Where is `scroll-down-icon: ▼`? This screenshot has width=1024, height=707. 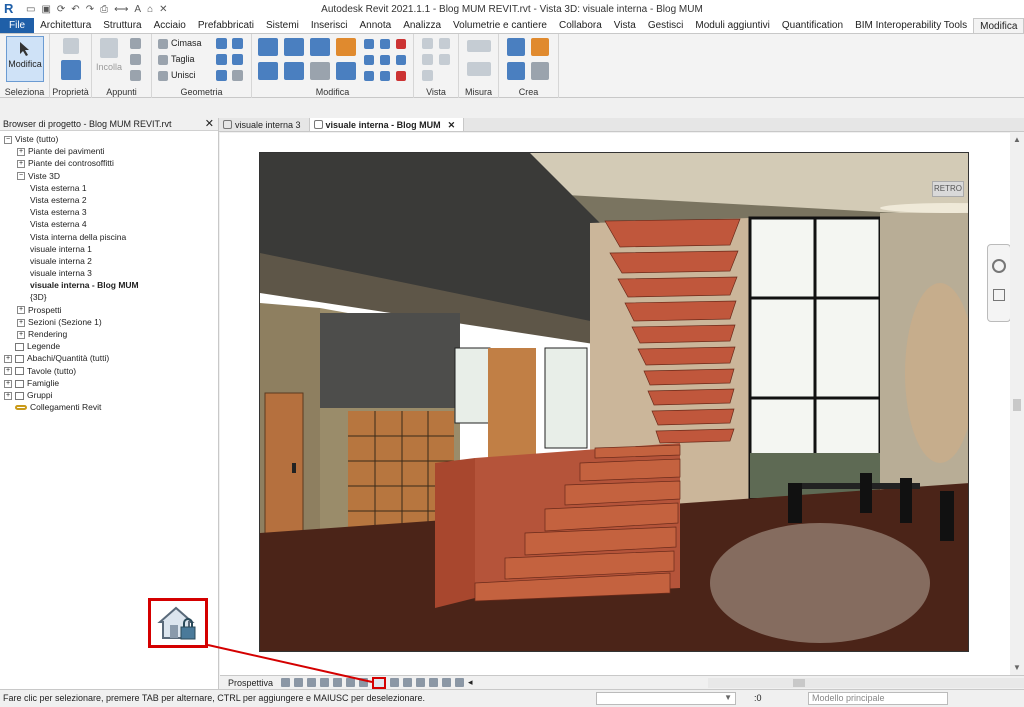
scroll-down-icon: ▼ is located at coordinates (1017, 667).